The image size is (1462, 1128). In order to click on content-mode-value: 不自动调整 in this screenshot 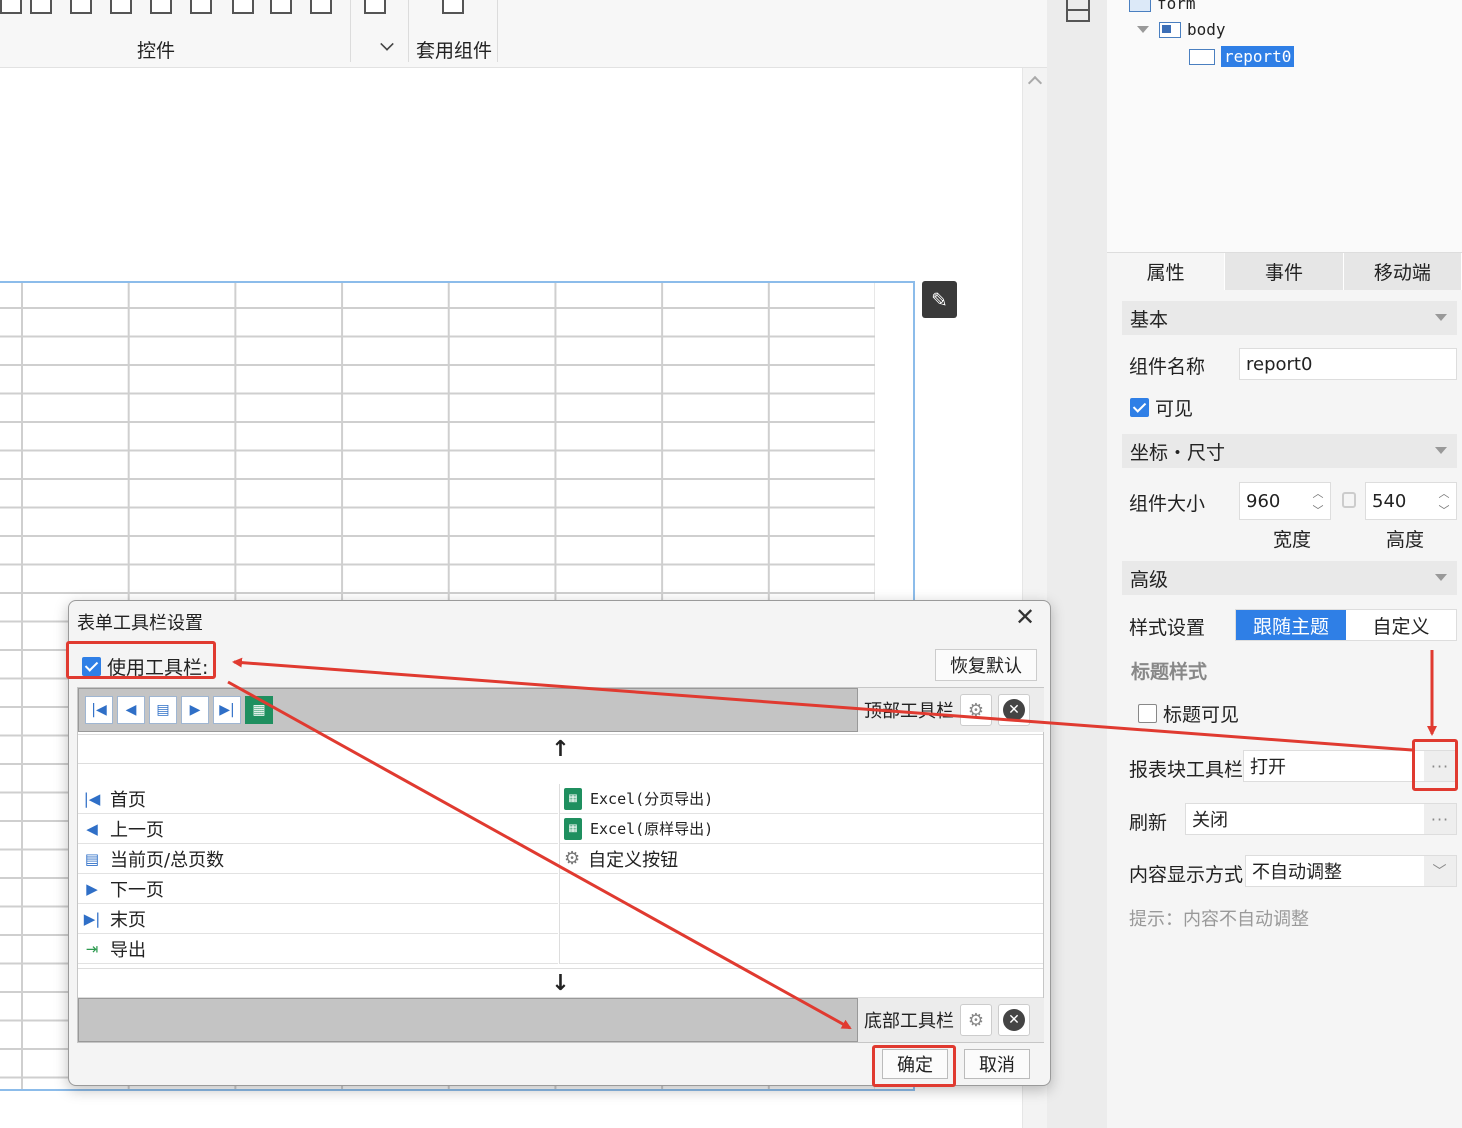, I will do `click(1297, 872)`.